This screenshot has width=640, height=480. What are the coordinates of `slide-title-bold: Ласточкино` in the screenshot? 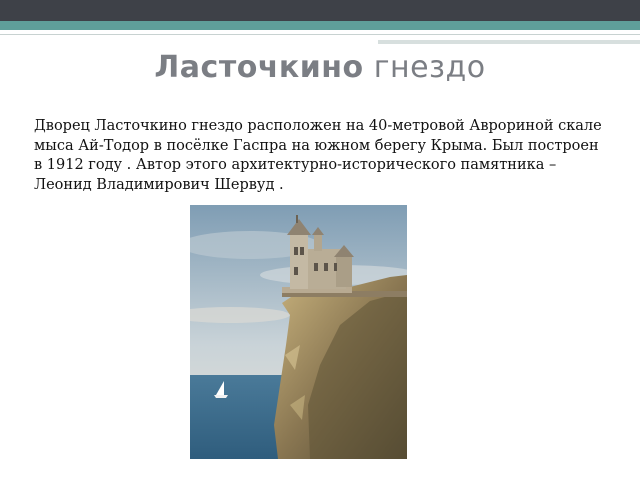 It's located at (259, 67).